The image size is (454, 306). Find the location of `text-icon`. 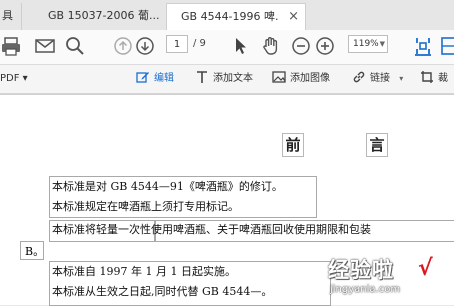

text-icon is located at coordinates (202, 77).